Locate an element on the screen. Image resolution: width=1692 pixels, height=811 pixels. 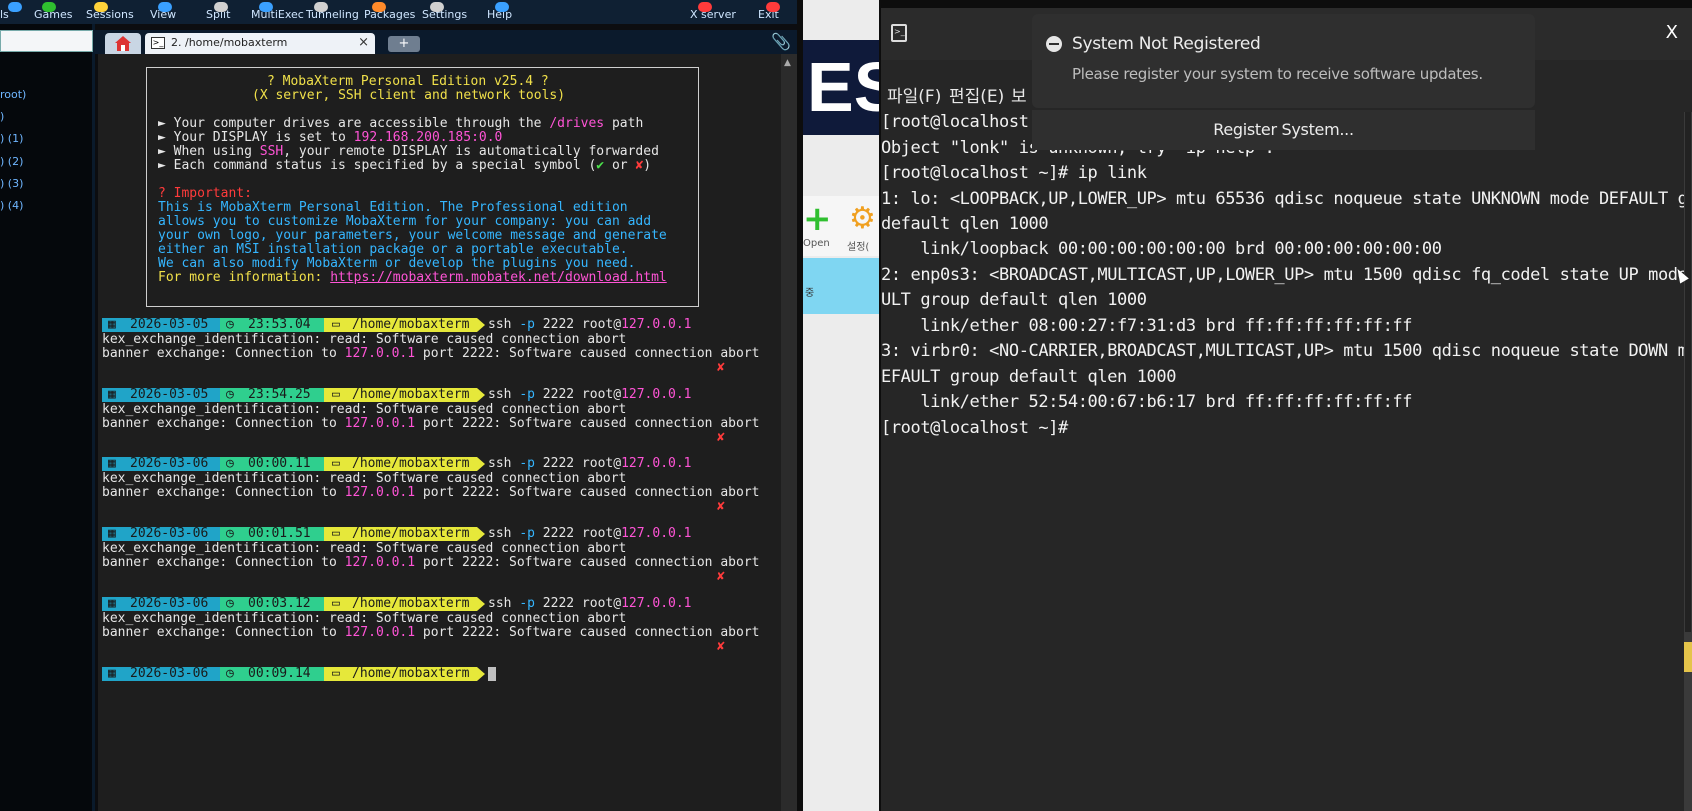
gear-icon: ⚙ is located at coordinates (862, 219).